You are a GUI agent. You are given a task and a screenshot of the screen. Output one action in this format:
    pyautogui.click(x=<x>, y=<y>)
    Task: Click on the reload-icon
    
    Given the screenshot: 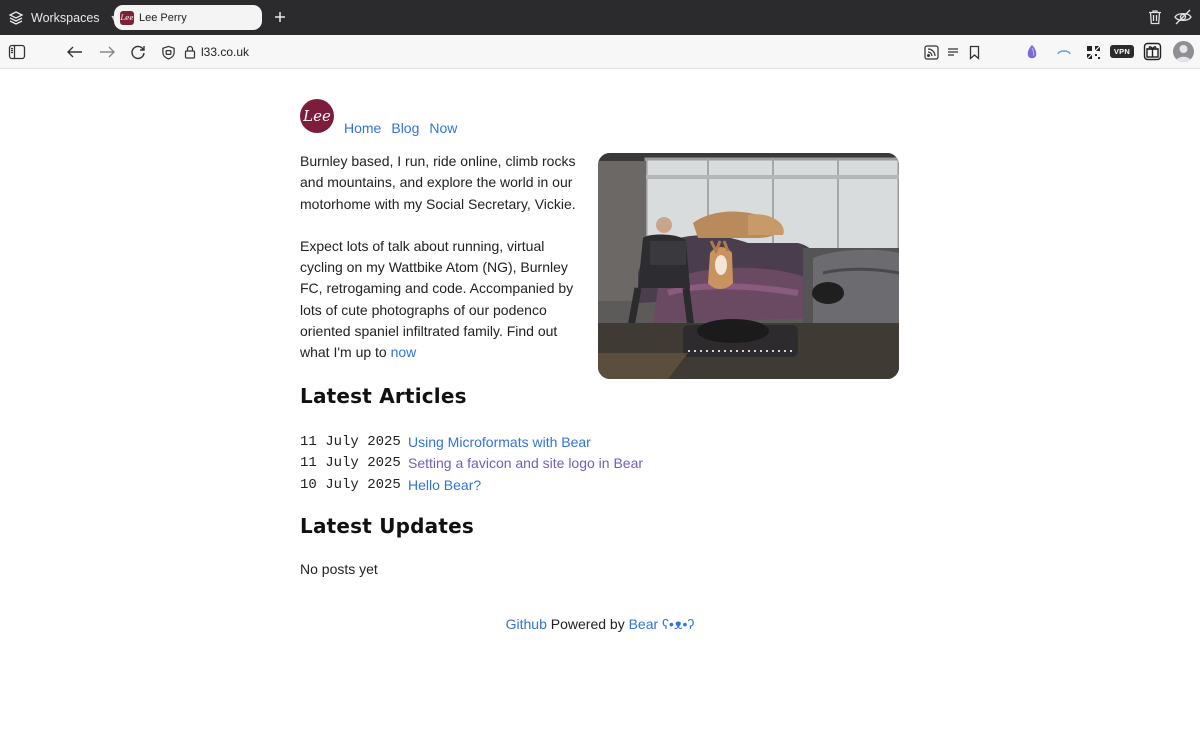 What is the action you would take?
    pyautogui.click(x=138, y=52)
    